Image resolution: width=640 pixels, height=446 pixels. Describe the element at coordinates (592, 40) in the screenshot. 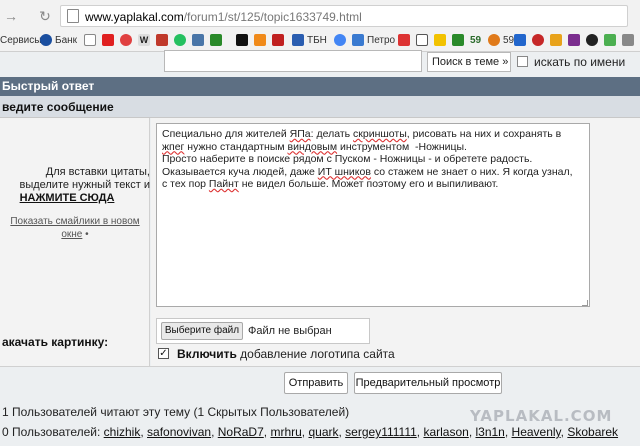

I see `drop-icon` at that location.